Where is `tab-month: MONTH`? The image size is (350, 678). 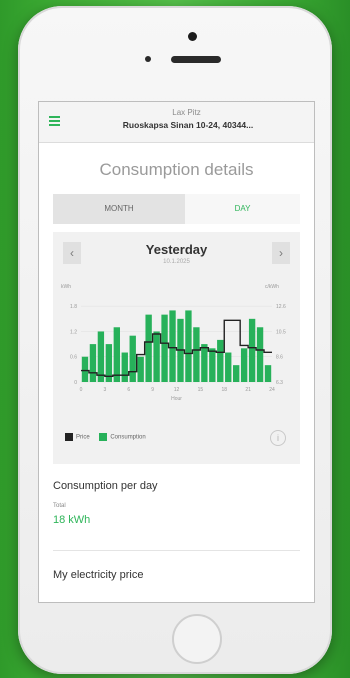 tab-month: MONTH is located at coordinates (119, 209).